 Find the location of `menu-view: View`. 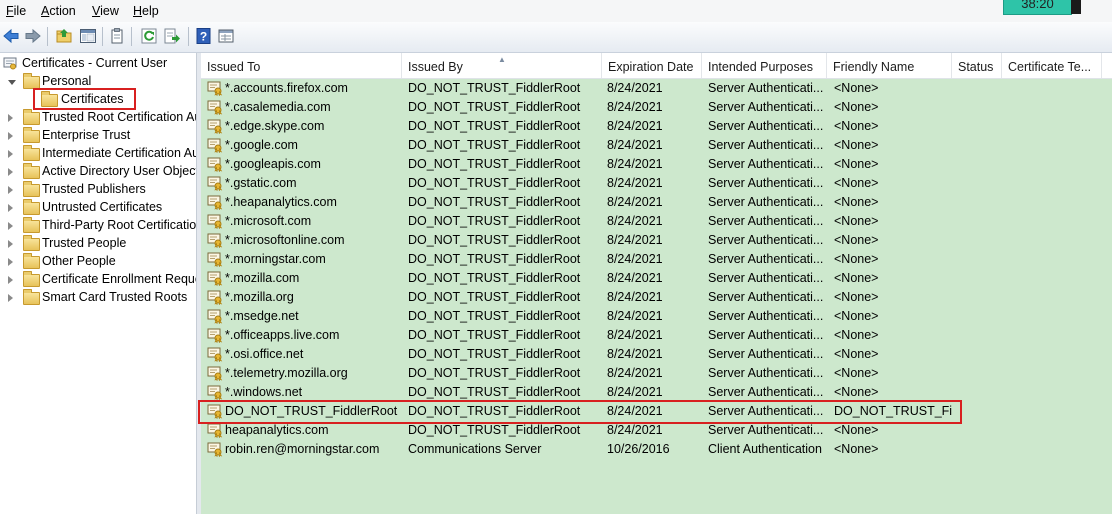

menu-view: View is located at coordinates (105, 11).